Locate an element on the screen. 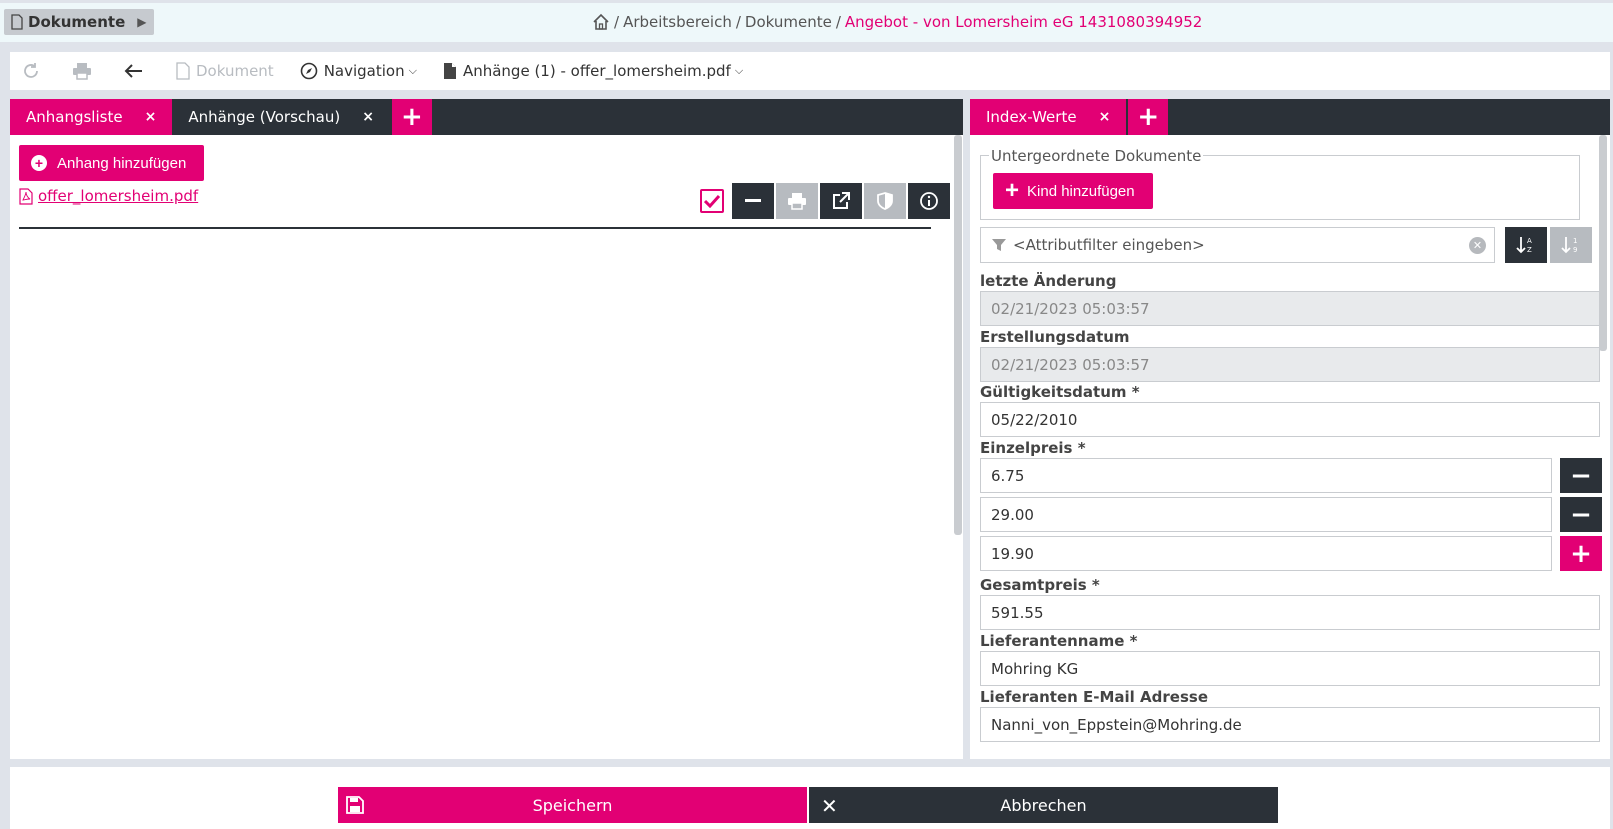 The height and width of the screenshot is (829, 1613). add-child-label: Kind hinzufügen is located at coordinates (1081, 191).